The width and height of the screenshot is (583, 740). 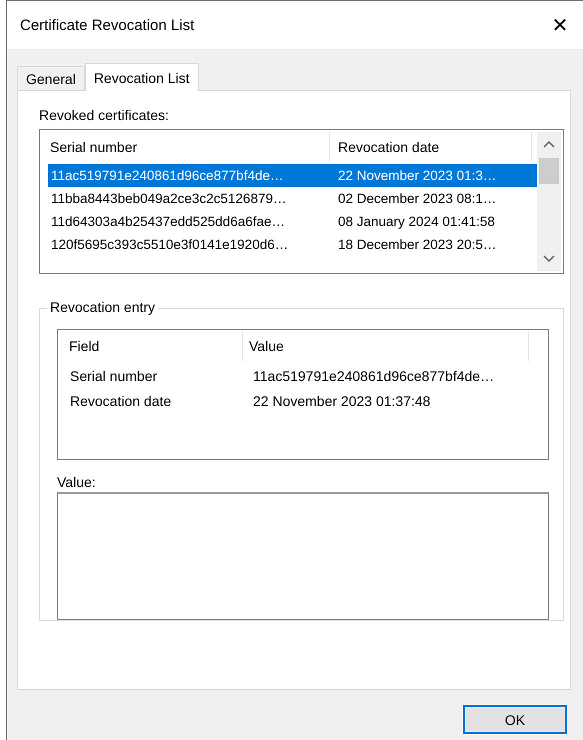 What do you see at coordinates (303, 556) in the screenshot?
I see `value-field` at bounding box center [303, 556].